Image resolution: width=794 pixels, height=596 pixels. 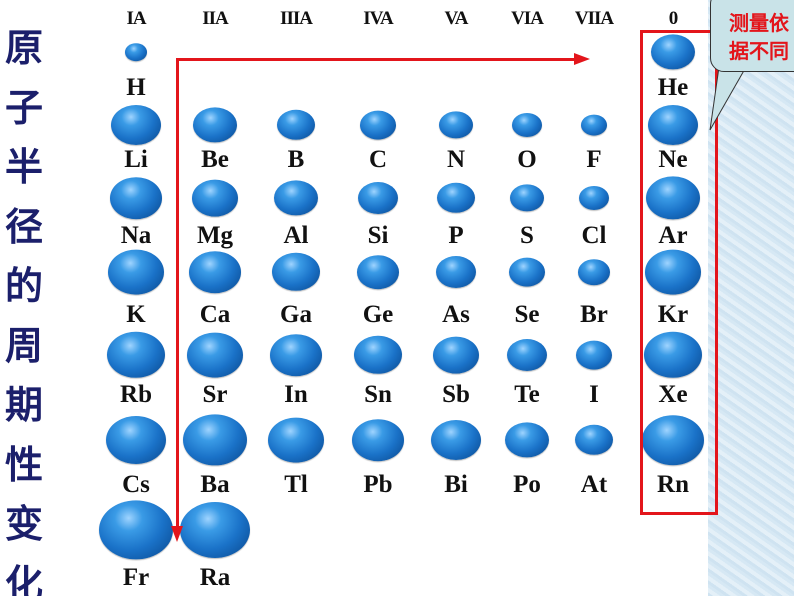 What do you see at coordinates (23, 47) in the screenshot?
I see `title-char: 原` at bounding box center [23, 47].